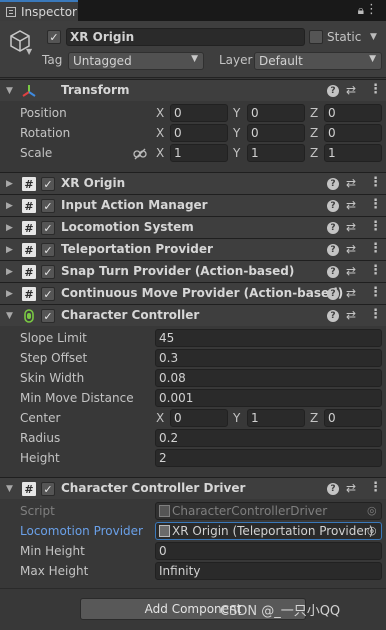  What do you see at coordinates (314, 418) in the screenshot?
I see `z-axis-label: Z` at bounding box center [314, 418].